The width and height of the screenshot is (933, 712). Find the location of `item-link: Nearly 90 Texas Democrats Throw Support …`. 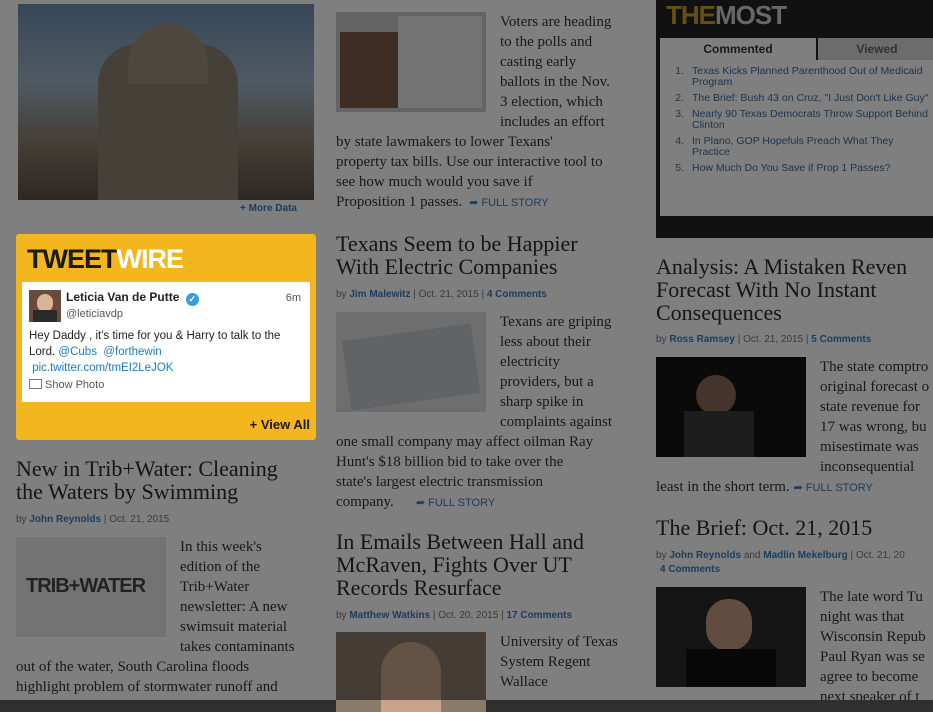

item-link: Nearly 90 Texas Democrats Throw Support … is located at coordinates (811, 120).